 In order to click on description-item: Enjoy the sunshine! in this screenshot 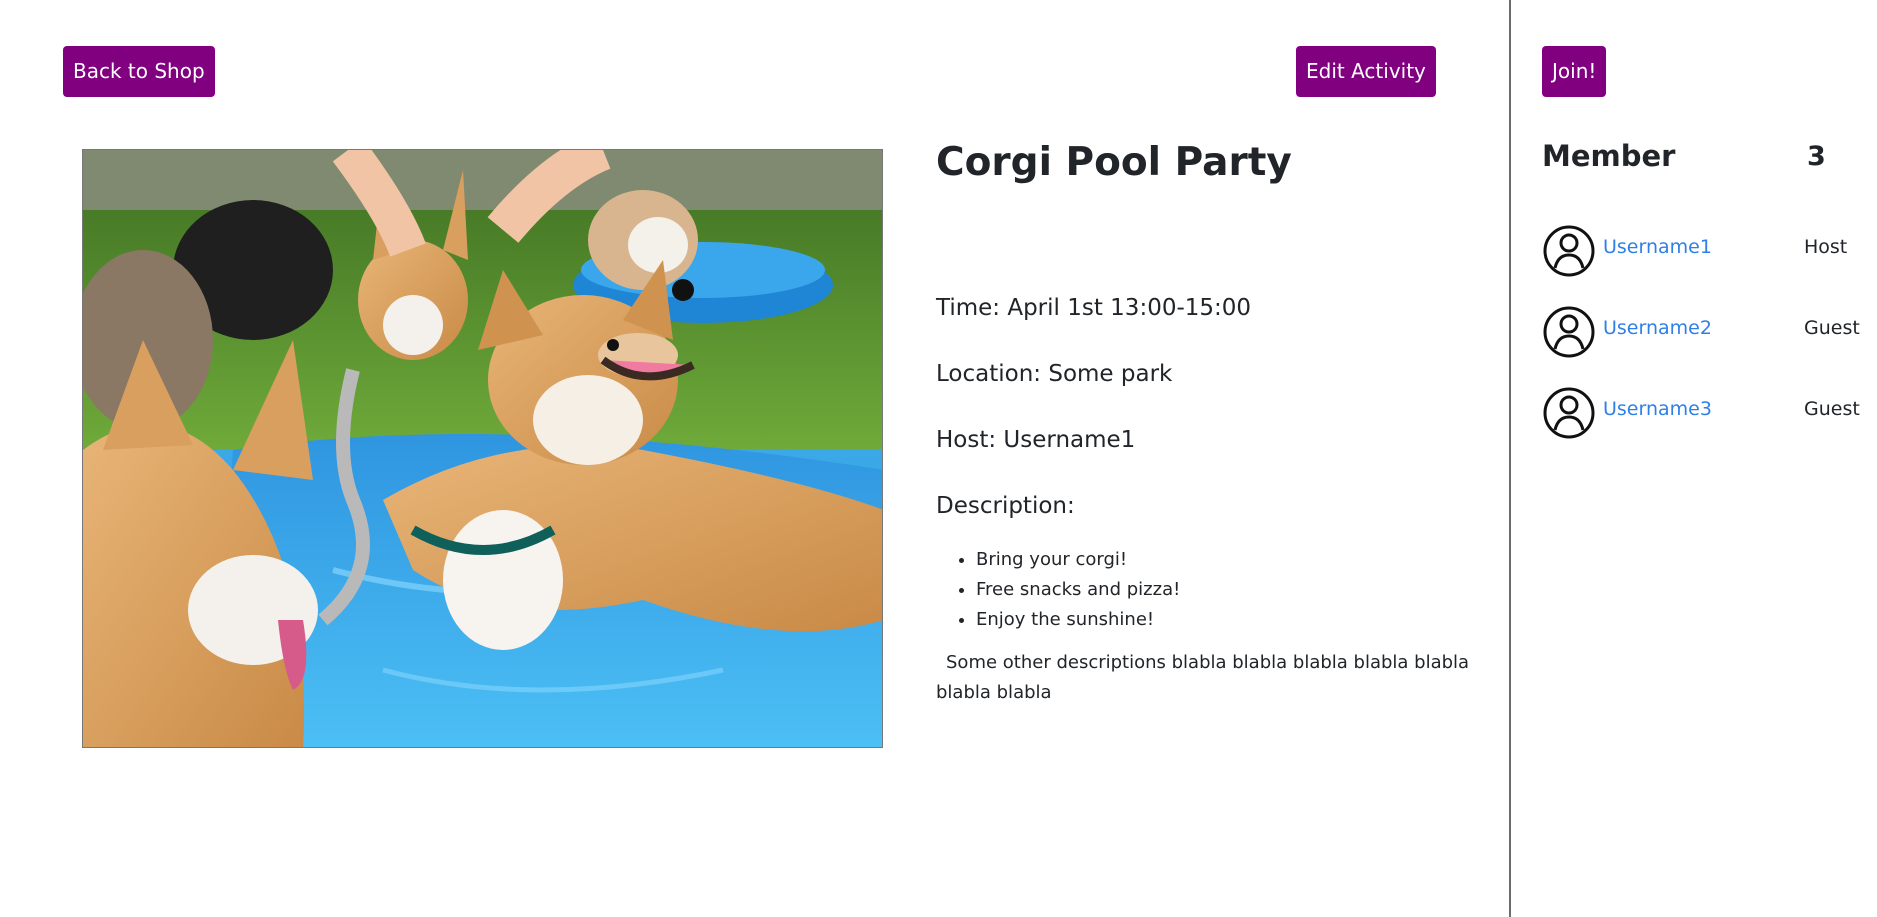, I will do `click(1078, 620)`.